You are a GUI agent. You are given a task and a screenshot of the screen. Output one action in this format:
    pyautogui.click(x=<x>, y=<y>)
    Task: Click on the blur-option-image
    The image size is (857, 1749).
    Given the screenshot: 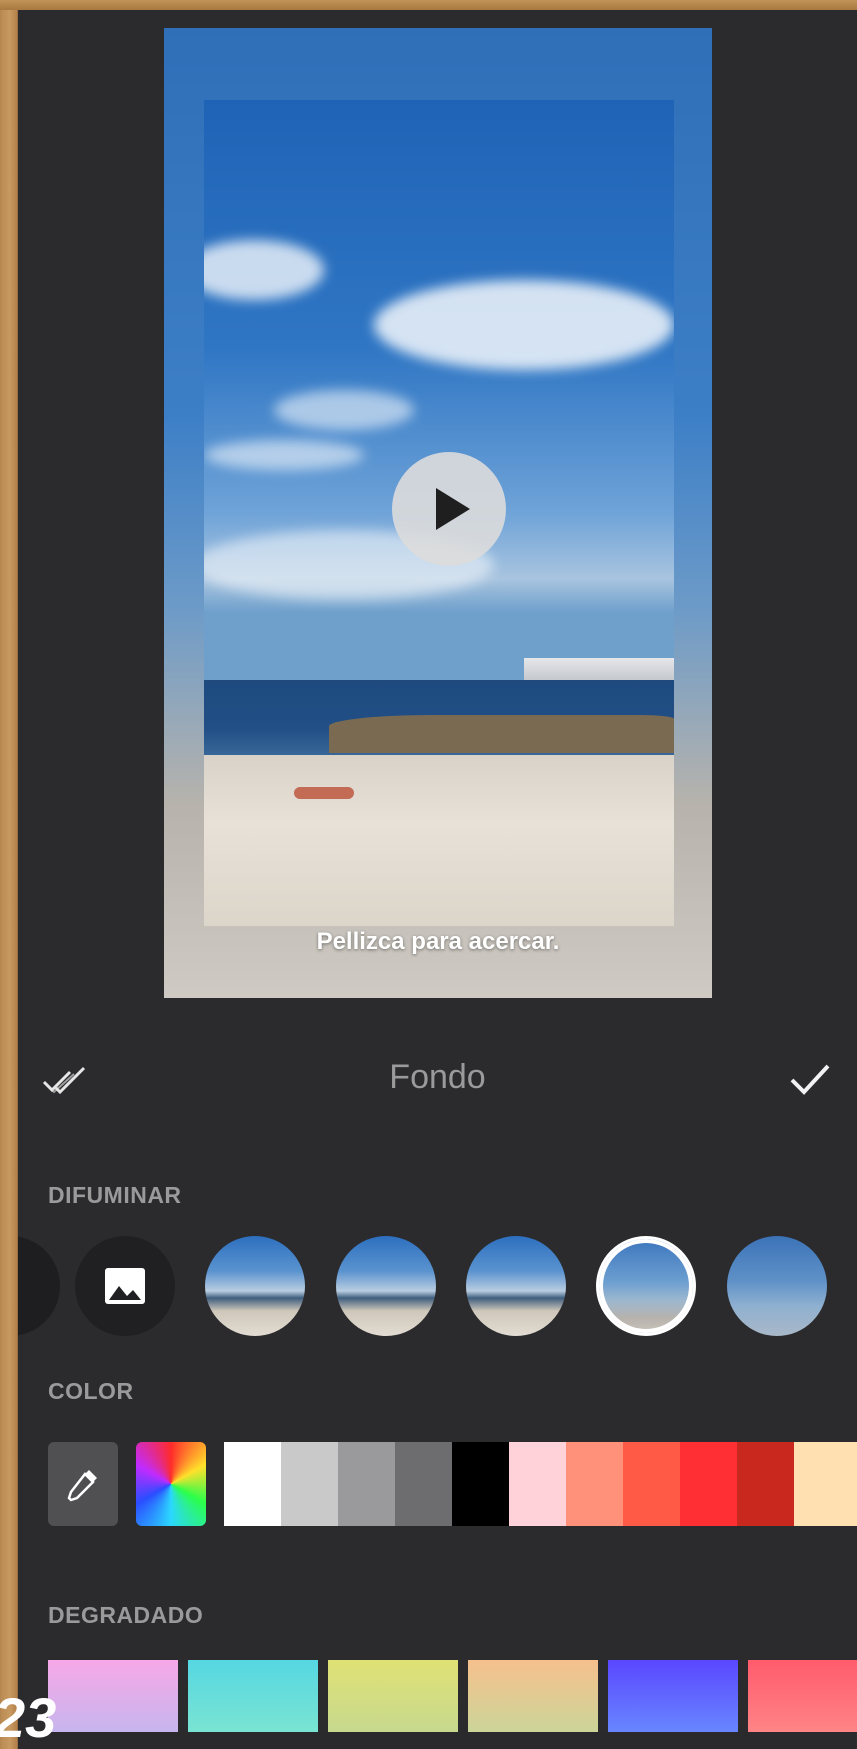 What is the action you would take?
    pyautogui.click(x=125, y=1286)
    